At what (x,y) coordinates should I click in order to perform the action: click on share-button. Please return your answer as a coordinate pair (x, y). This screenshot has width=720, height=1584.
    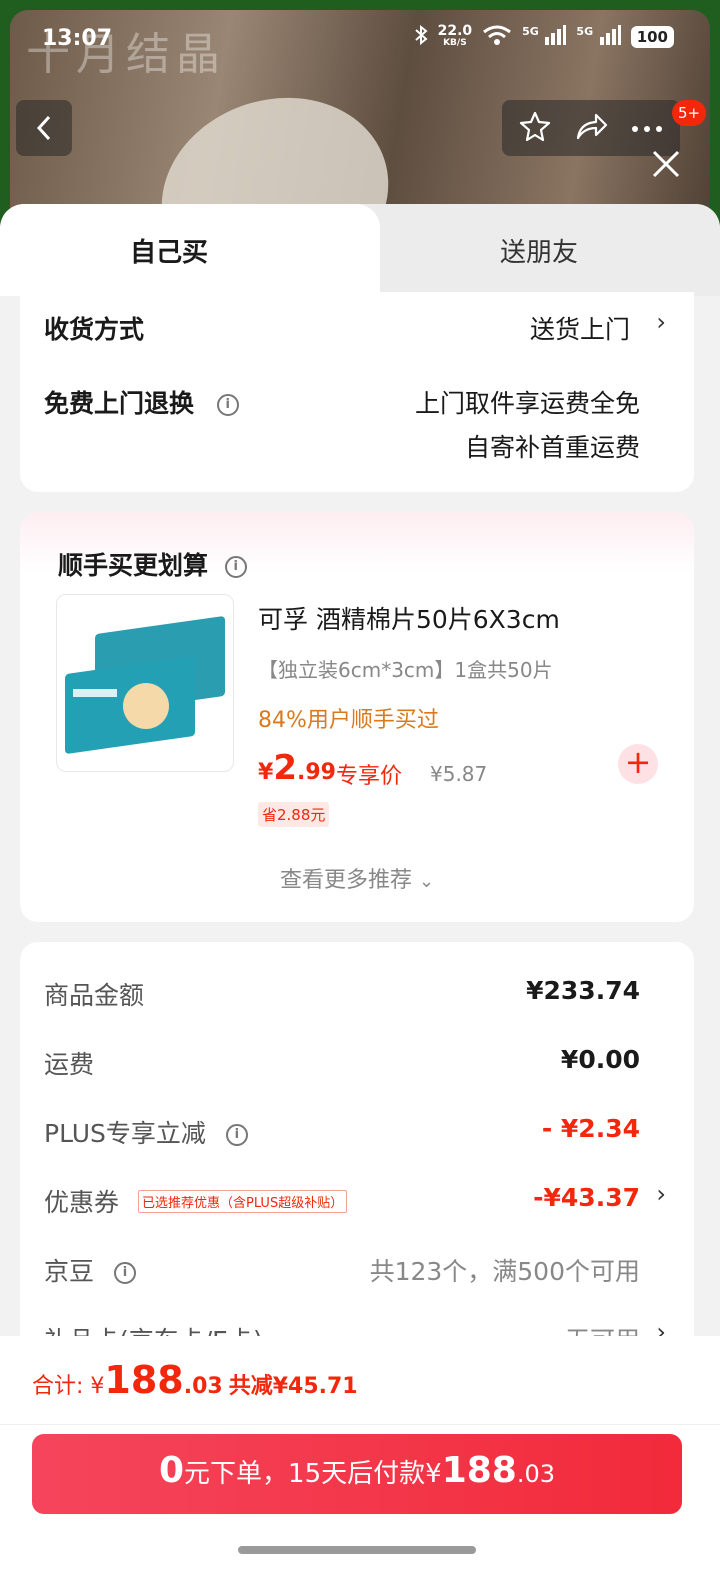
    Looking at the image, I should click on (591, 128).